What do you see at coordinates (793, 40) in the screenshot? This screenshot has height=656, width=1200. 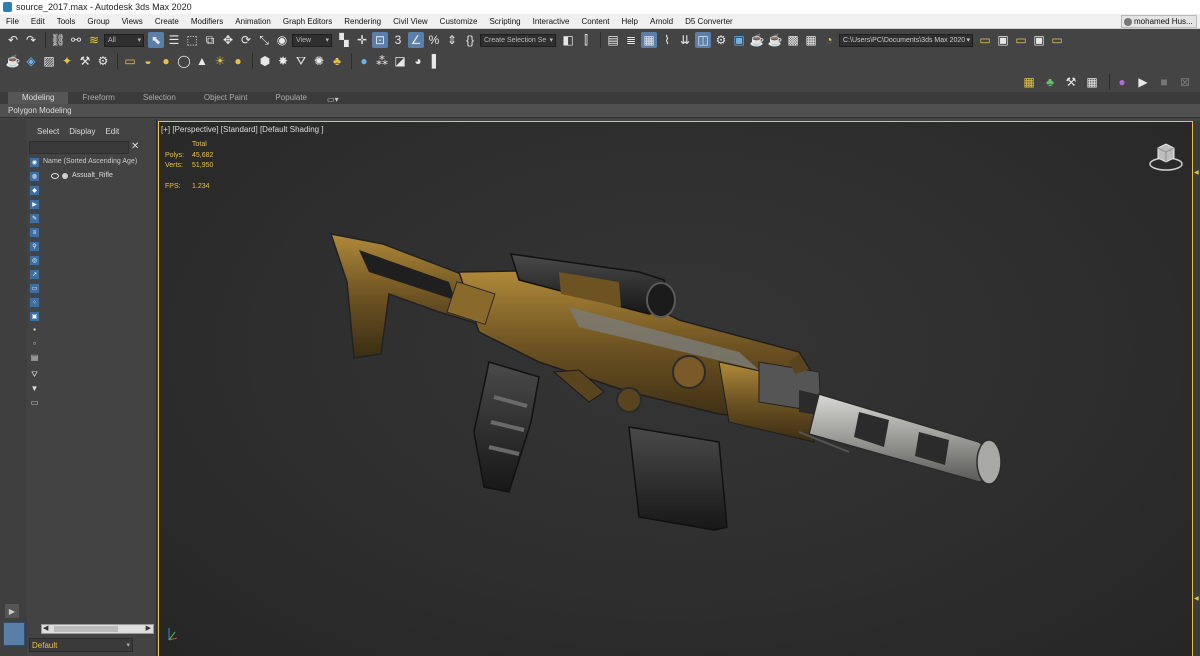 I see `render-in-cloud-icon: ▩` at bounding box center [793, 40].